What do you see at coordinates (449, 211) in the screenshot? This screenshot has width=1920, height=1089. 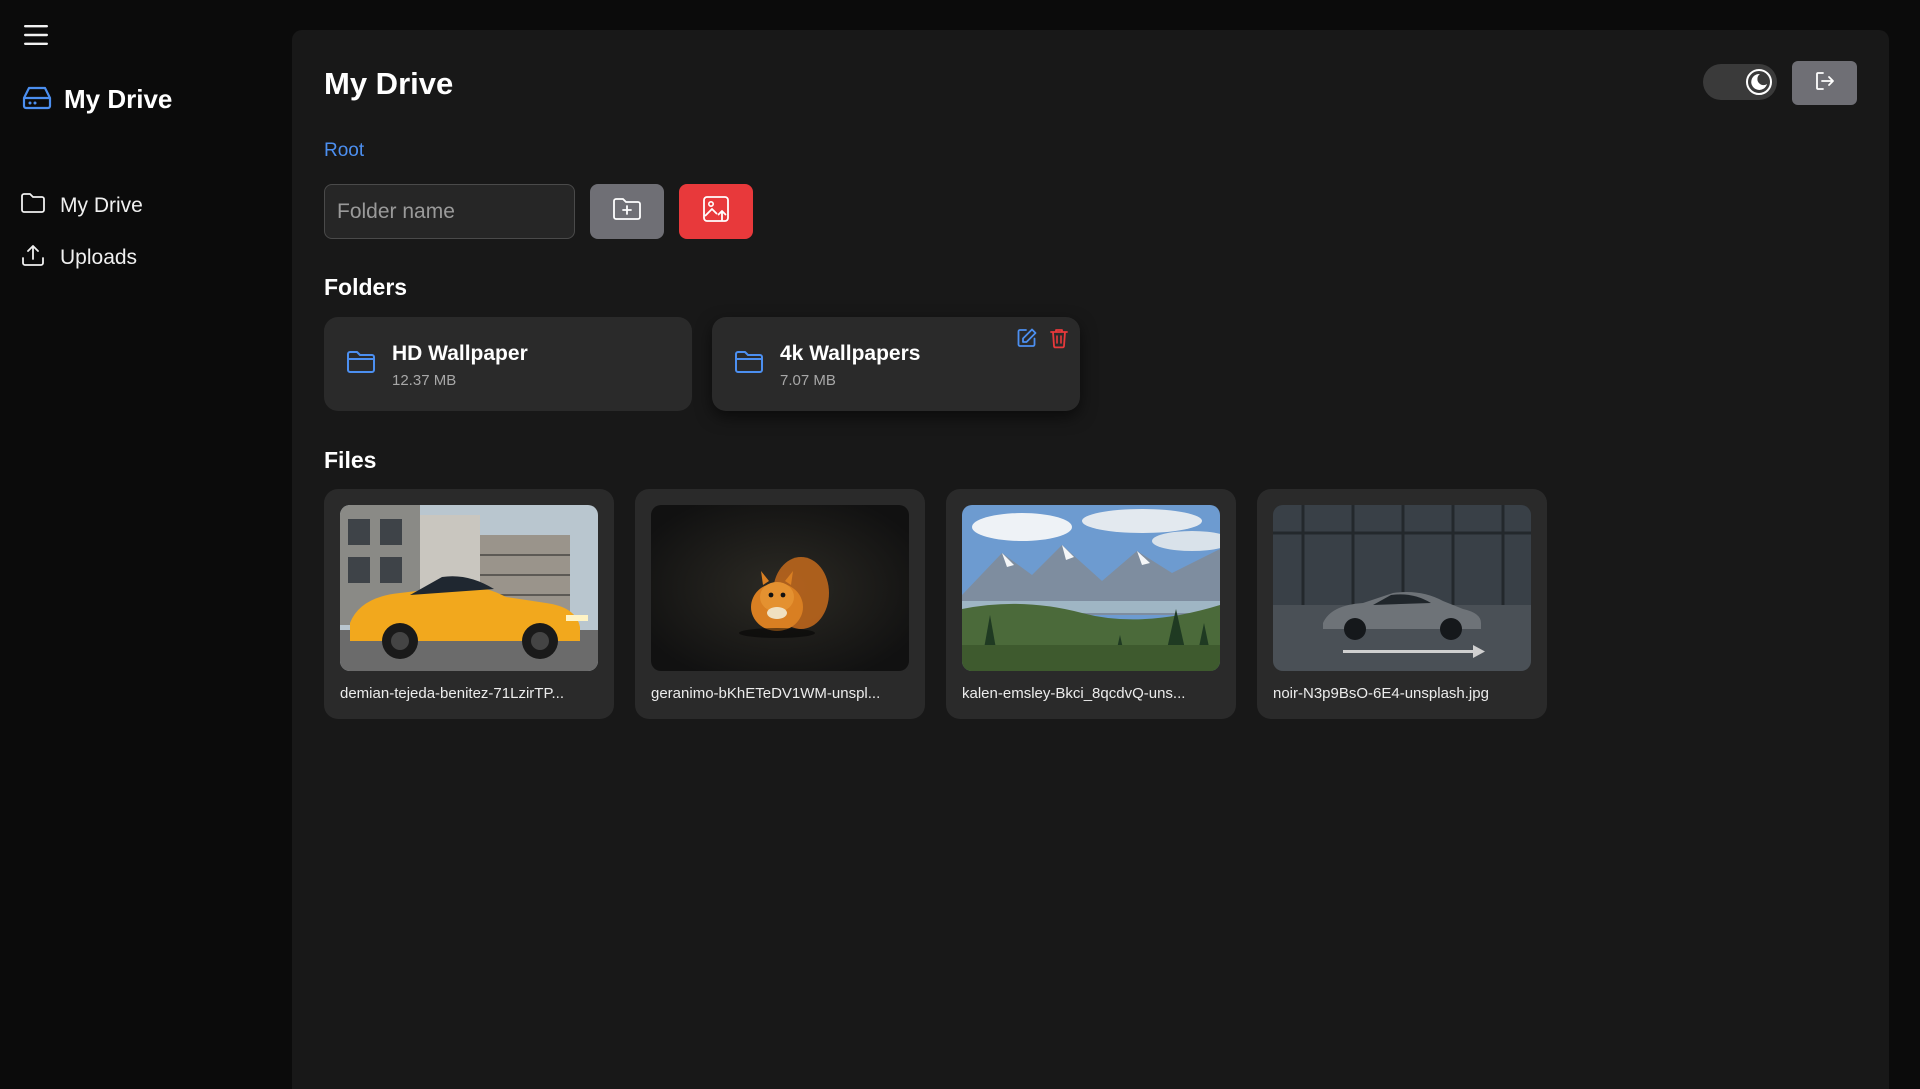 I see `folder-name-input` at bounding box center [449, 211].